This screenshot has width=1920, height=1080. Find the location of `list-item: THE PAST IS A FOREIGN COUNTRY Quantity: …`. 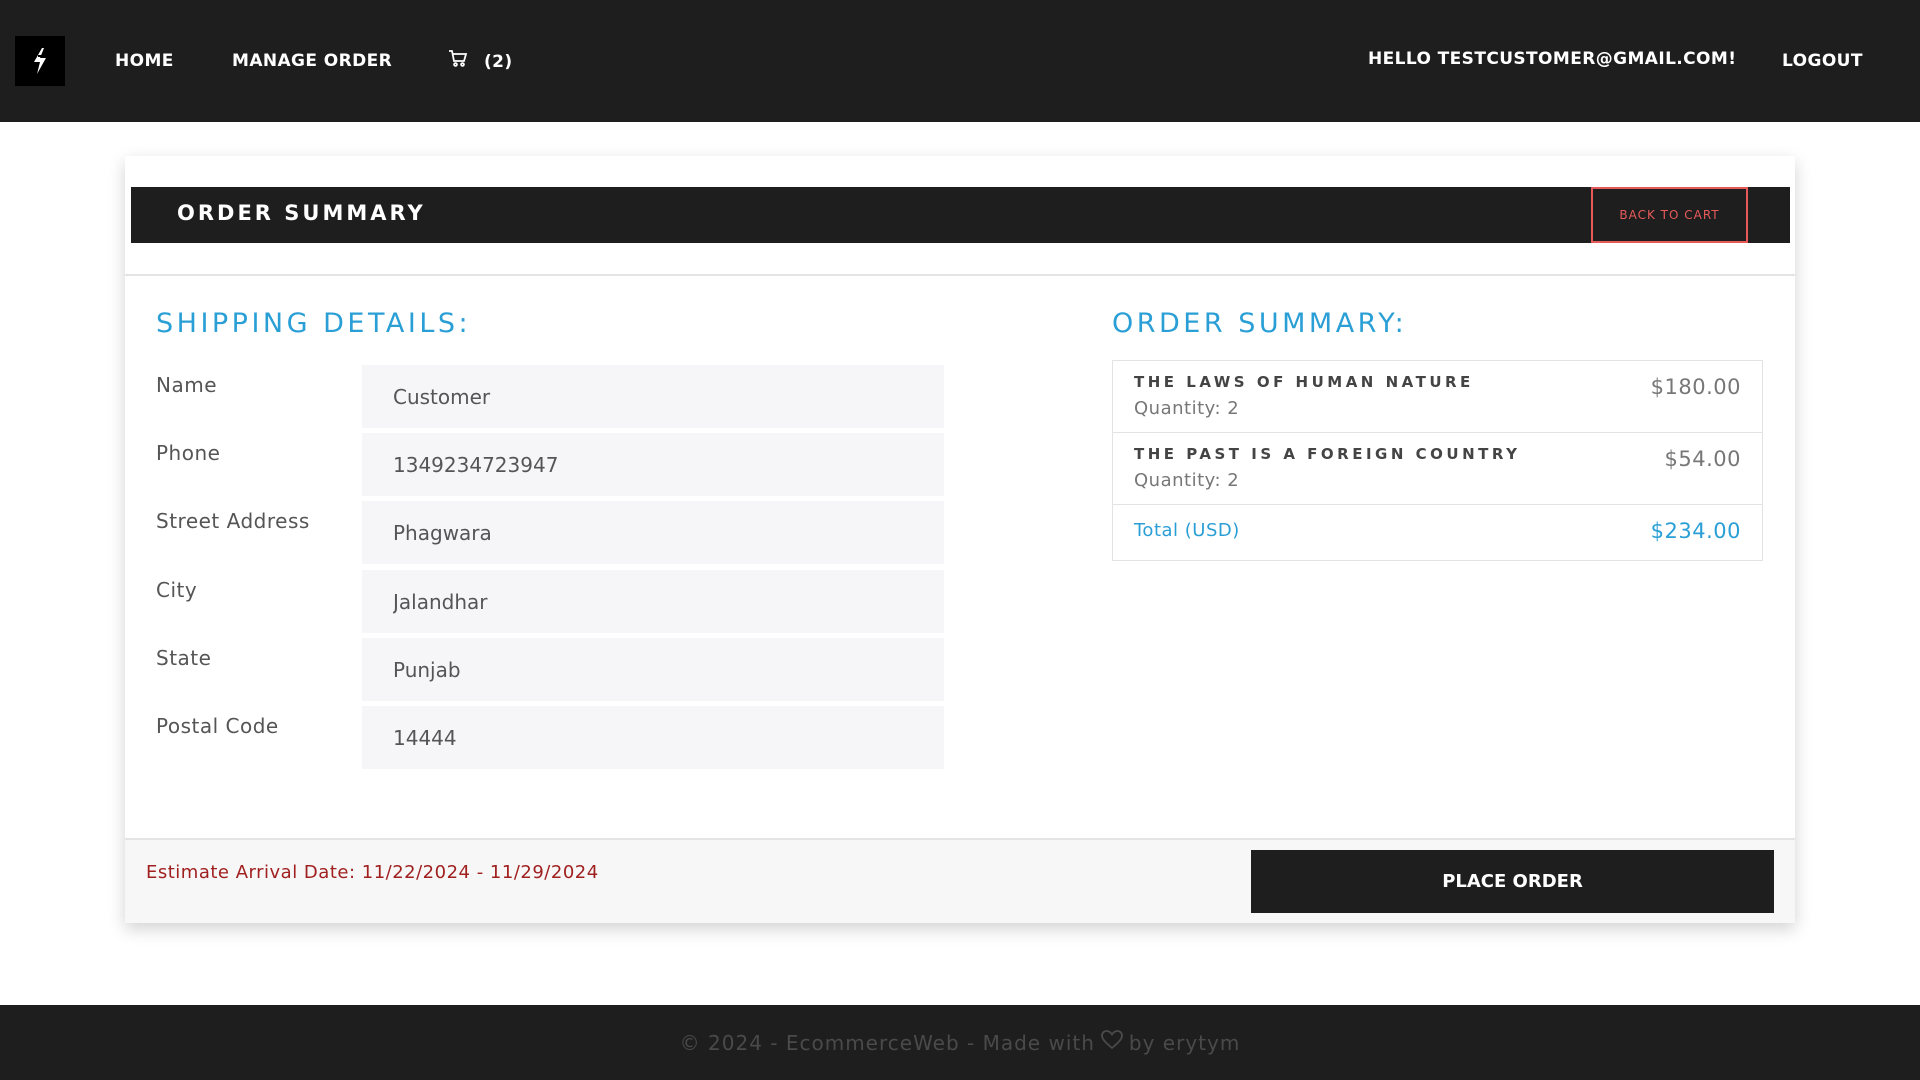

list-item: THE PAST IS A FOREIGN COUNTRY Quantity: … is located at coordinates (1437, 469).